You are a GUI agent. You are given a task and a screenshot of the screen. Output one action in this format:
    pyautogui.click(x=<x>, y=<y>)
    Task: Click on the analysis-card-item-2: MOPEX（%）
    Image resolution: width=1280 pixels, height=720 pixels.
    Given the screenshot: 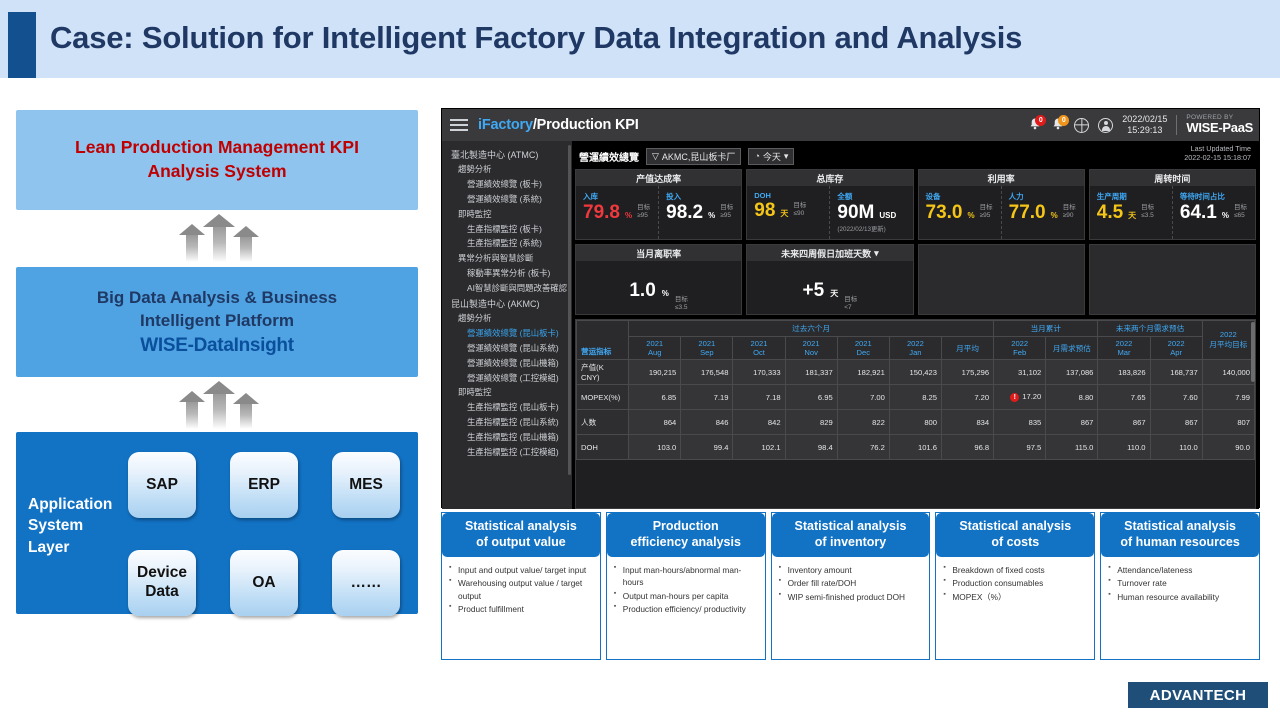 What is the action you would take?
    pyautogui.click(x=1015, y=596)
    